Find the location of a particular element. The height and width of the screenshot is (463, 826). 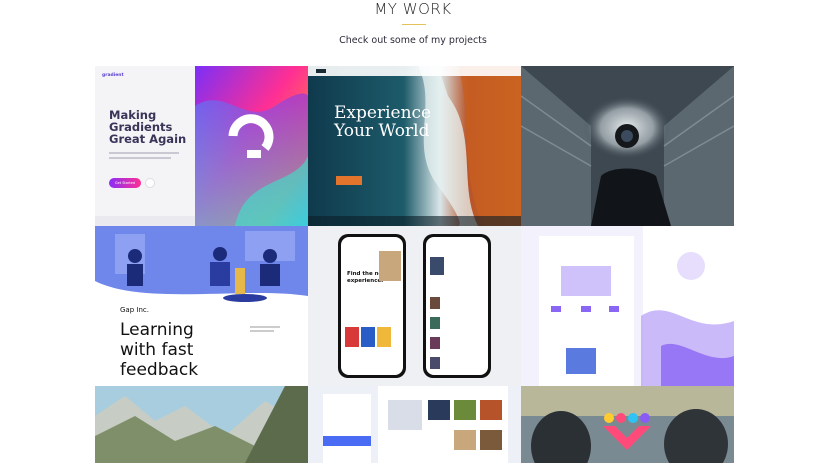

gradient-play-icon is located at coordinates (150, 183).